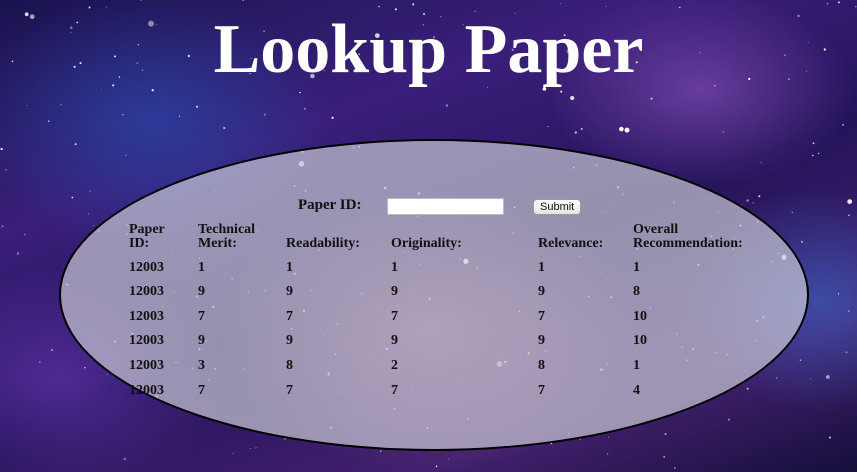 The width and height of the screenshot is (857, 472). I want to click on table-cell: 8, so click(289, 365).